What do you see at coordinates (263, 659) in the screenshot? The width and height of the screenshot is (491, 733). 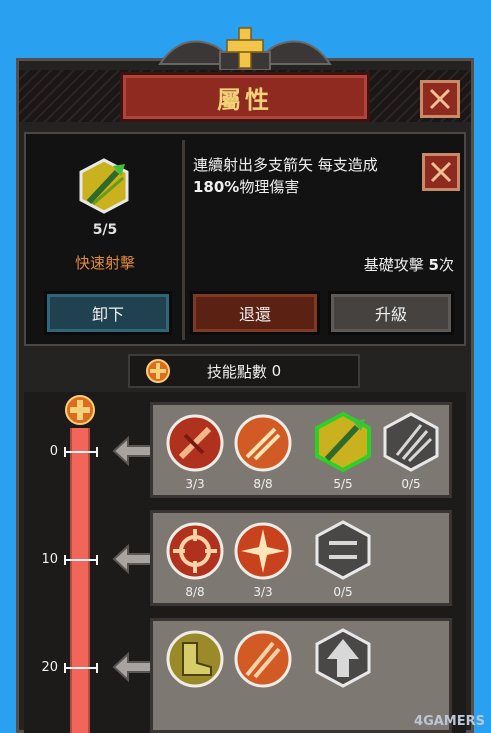 I see `flame-slash-icon` at bounding box center [263, 659].